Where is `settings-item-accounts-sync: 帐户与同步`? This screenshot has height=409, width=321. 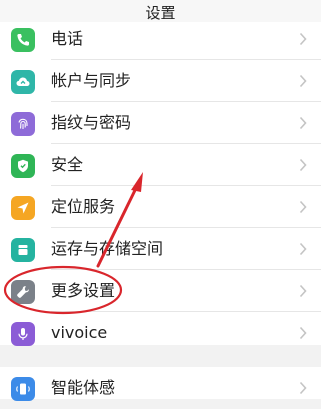
settings-item-accounts-sync: 帐户与同步 is located at coordinates (160, 81).